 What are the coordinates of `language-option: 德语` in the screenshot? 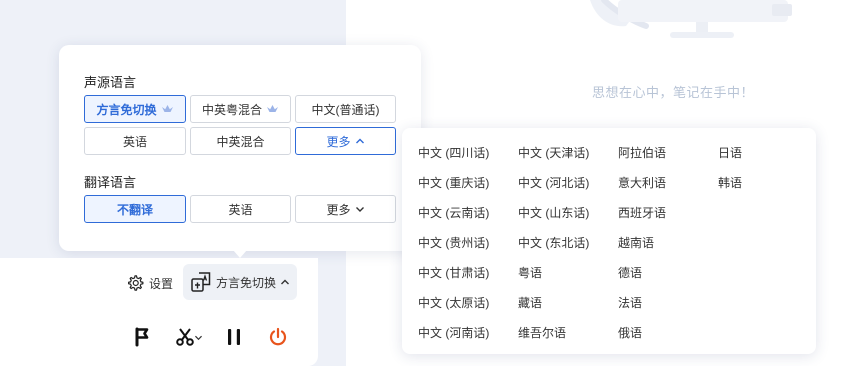 It's located at (668, 272).